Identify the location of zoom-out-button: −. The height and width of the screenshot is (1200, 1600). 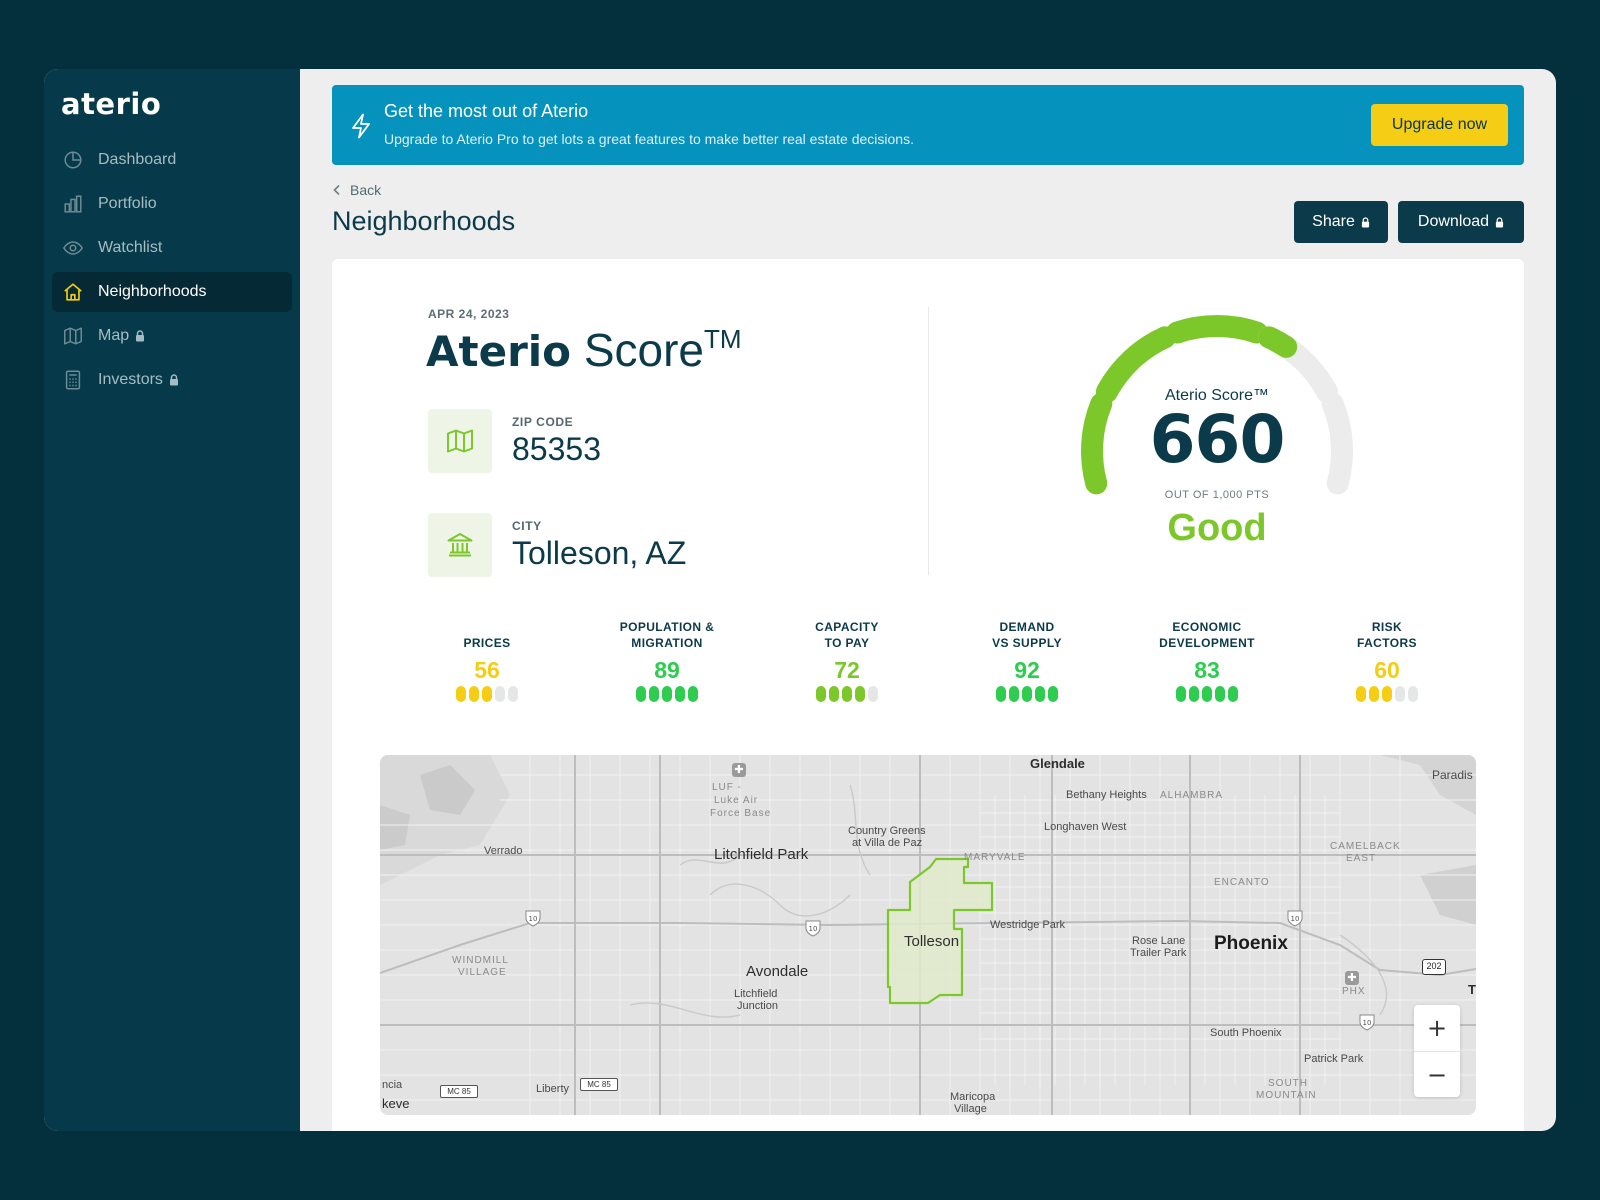
(1437, 1074).